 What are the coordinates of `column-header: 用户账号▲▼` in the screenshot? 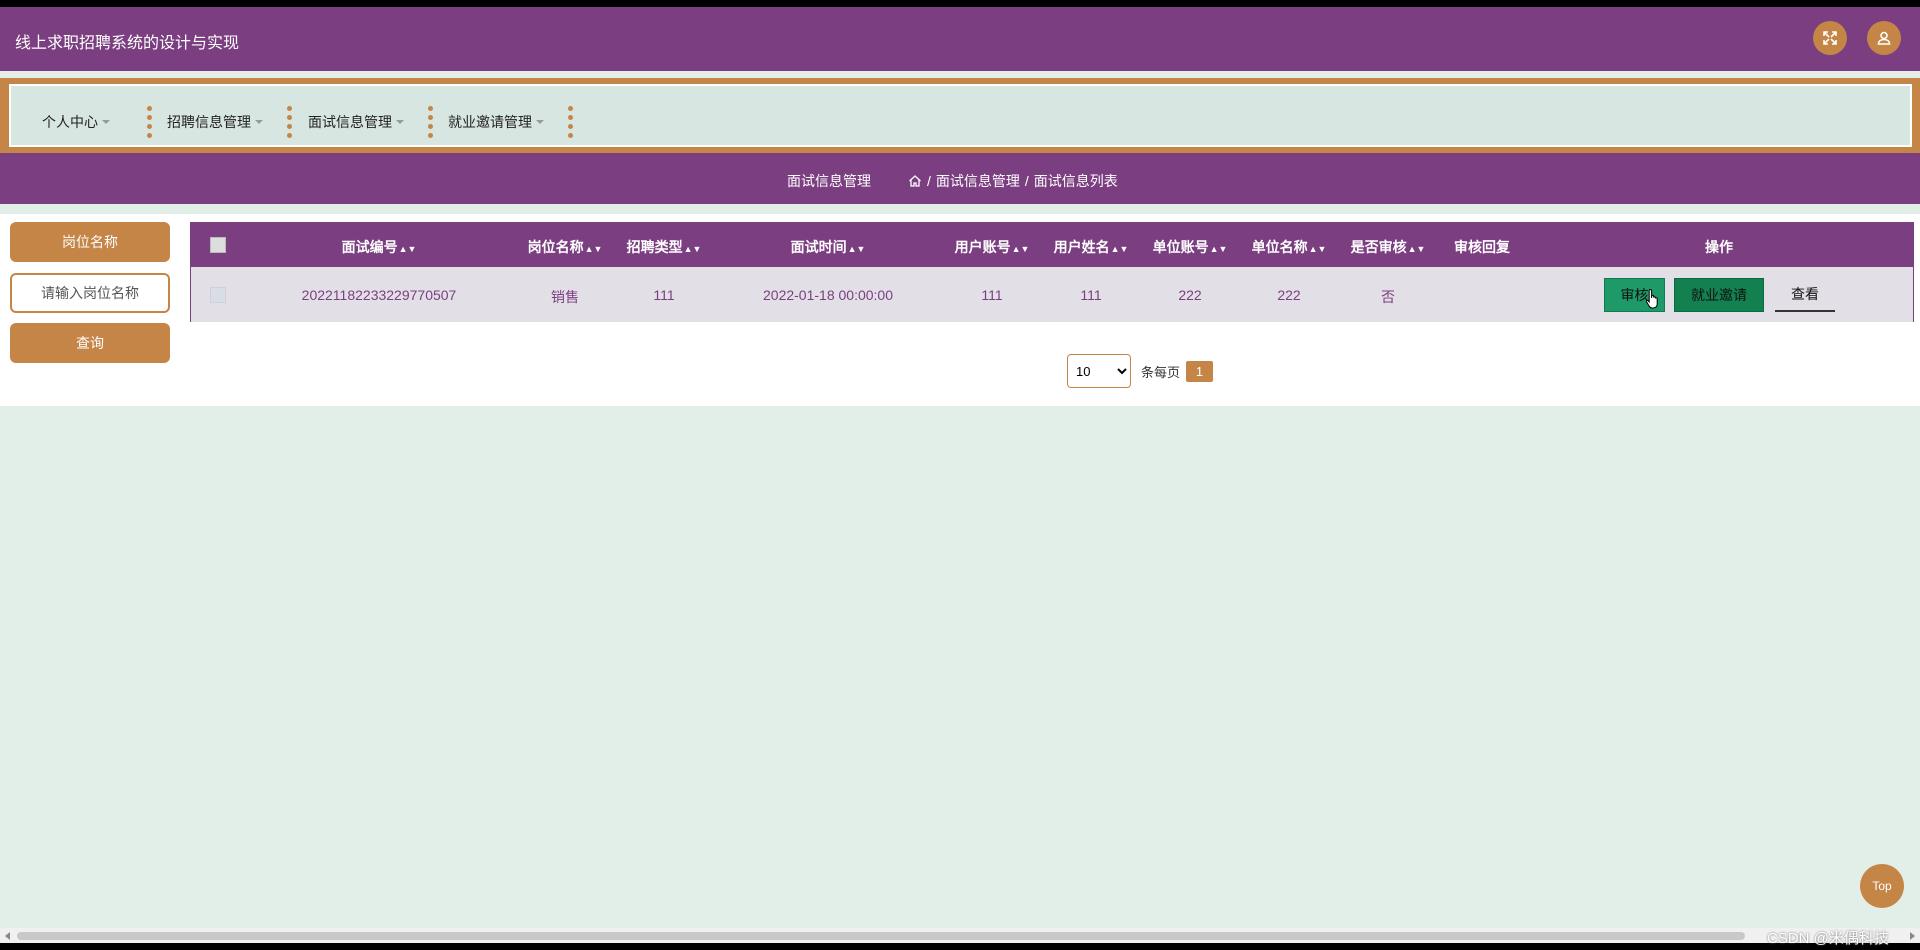 It's located at (992, 247).